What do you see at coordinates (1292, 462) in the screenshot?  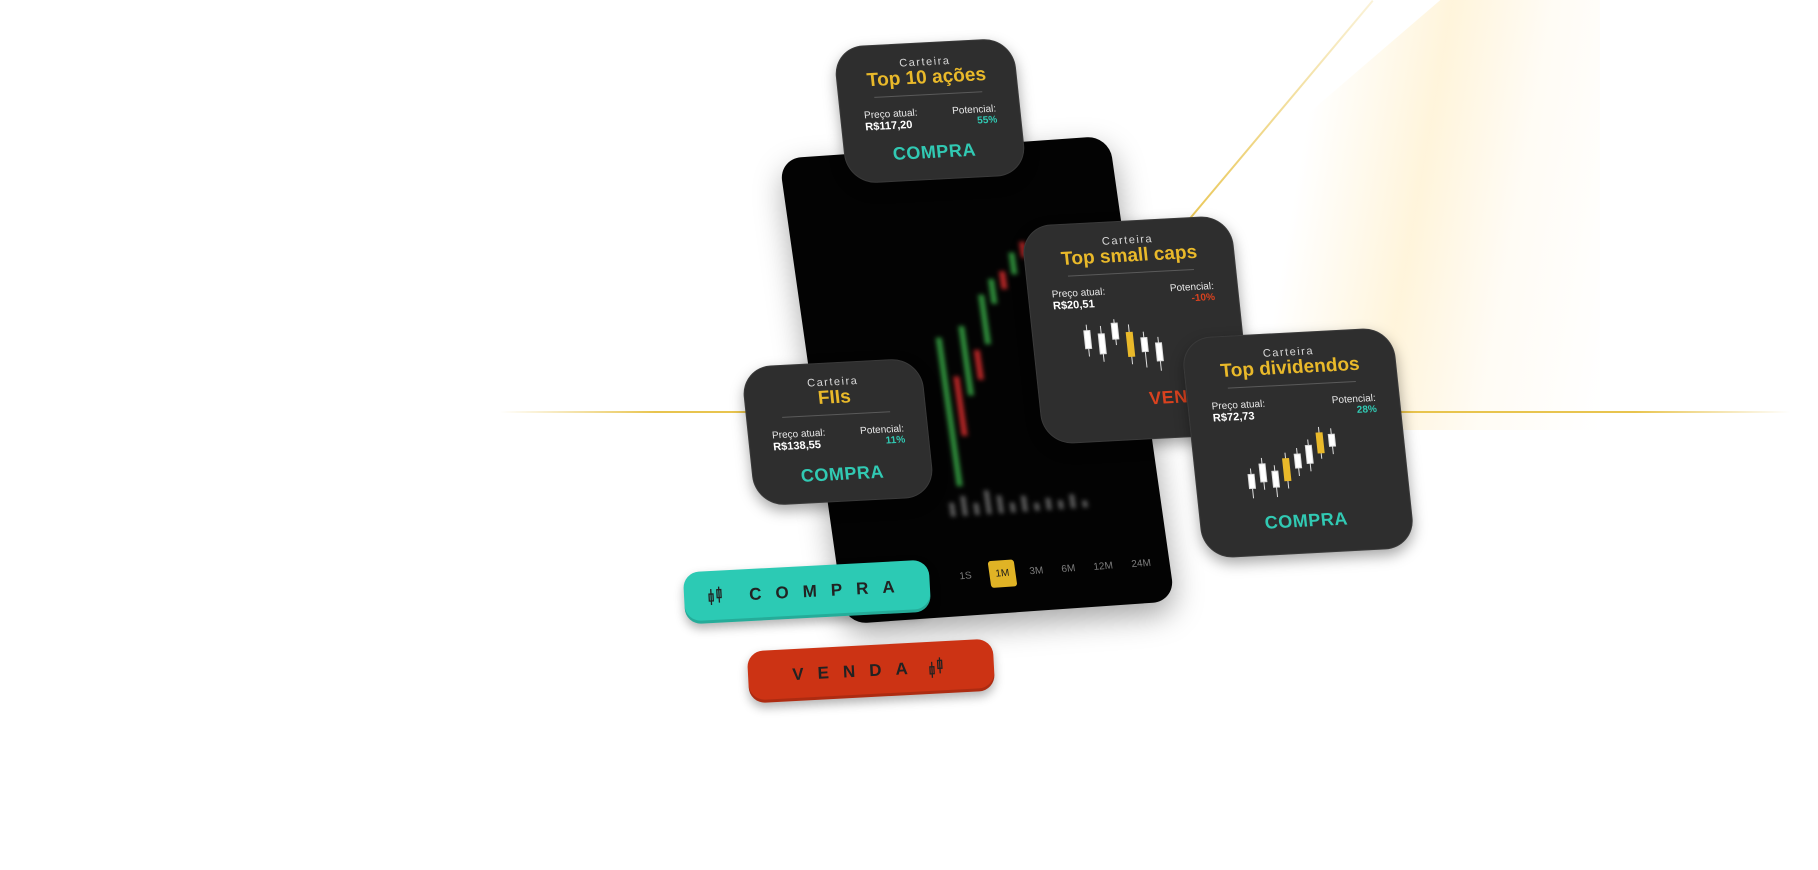 I see `mini-candlestick-chart` at bounding box center [1292, 462].